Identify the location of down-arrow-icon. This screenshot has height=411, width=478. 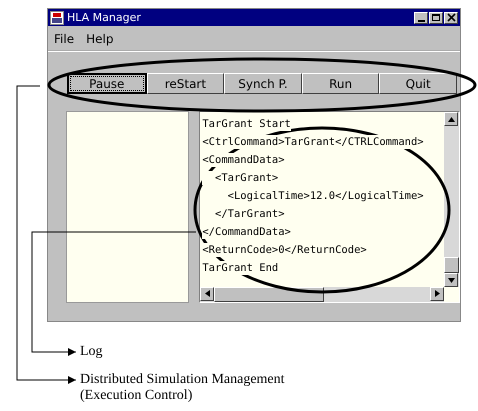
(451, 280).